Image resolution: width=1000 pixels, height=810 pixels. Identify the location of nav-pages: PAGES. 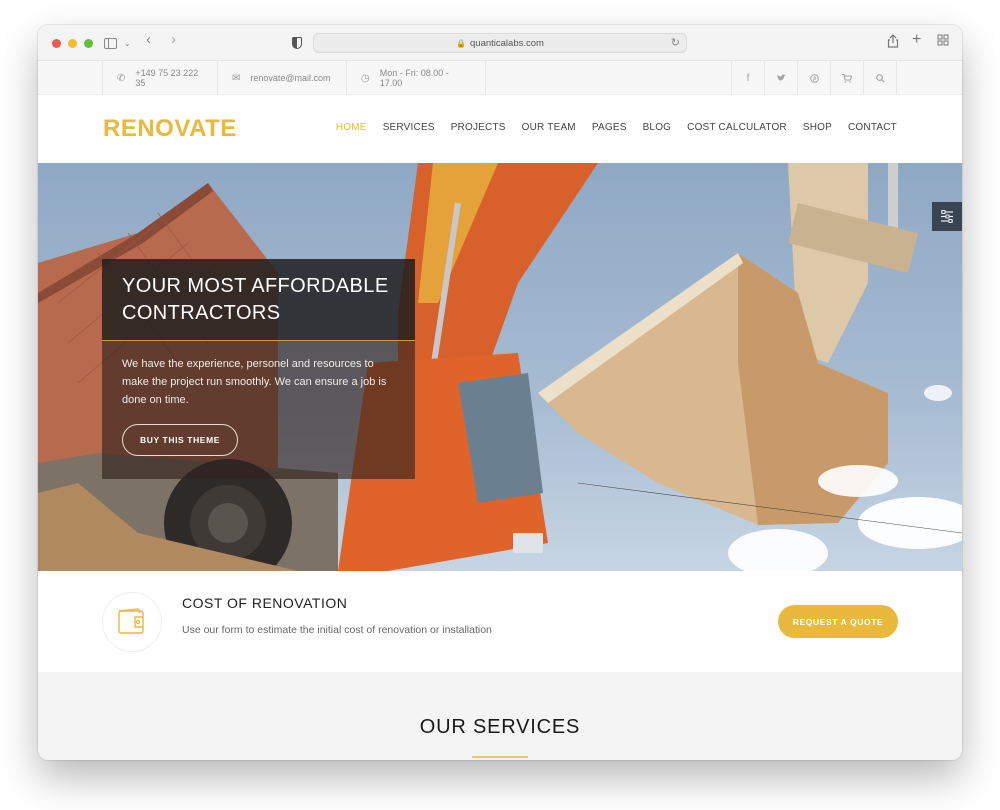
(609, 127).